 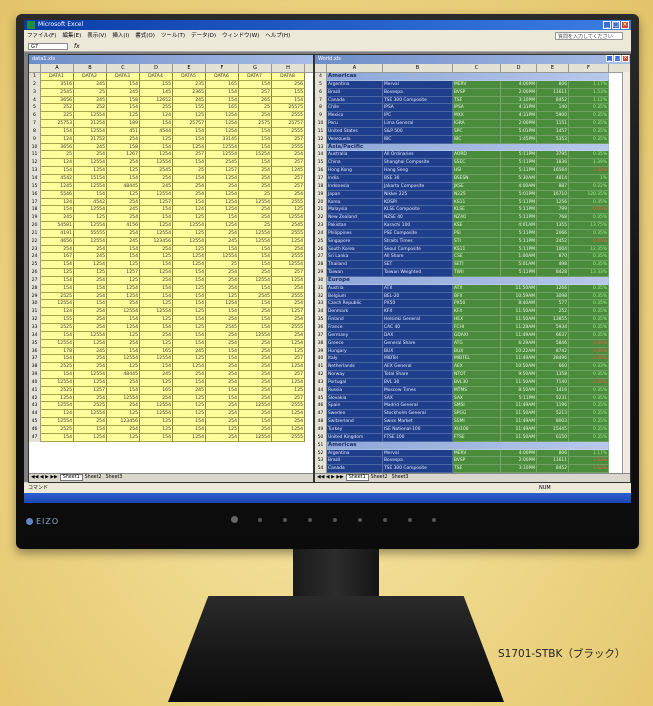 What do you see at coordinates (477, 241) in the screenshot?
I see `table-cell: STI` at bounding box center [477, 241].